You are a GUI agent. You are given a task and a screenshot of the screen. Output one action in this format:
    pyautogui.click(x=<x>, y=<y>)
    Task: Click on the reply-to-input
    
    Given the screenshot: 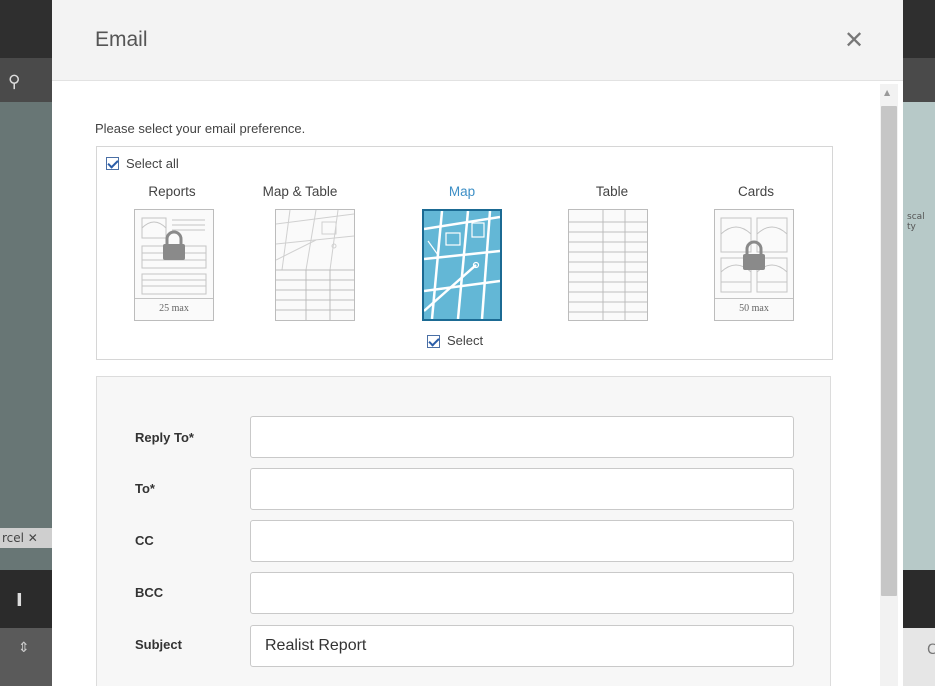 What is the action you would take?
    pyautogui.click(x=522, y=437)
    